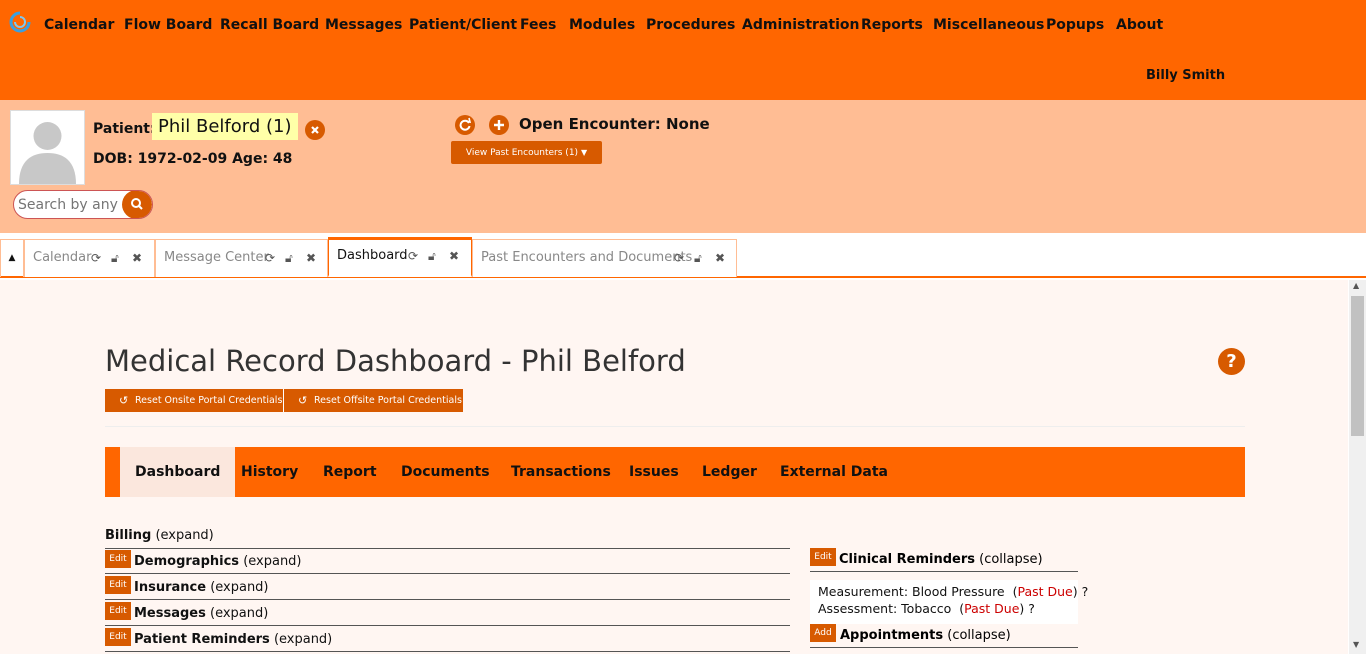 This screenshot has height=654, width=1366. Describe the element at coordinates (79, 25) in the screenshot. I see `menu-calendar: Calendar` at that location.